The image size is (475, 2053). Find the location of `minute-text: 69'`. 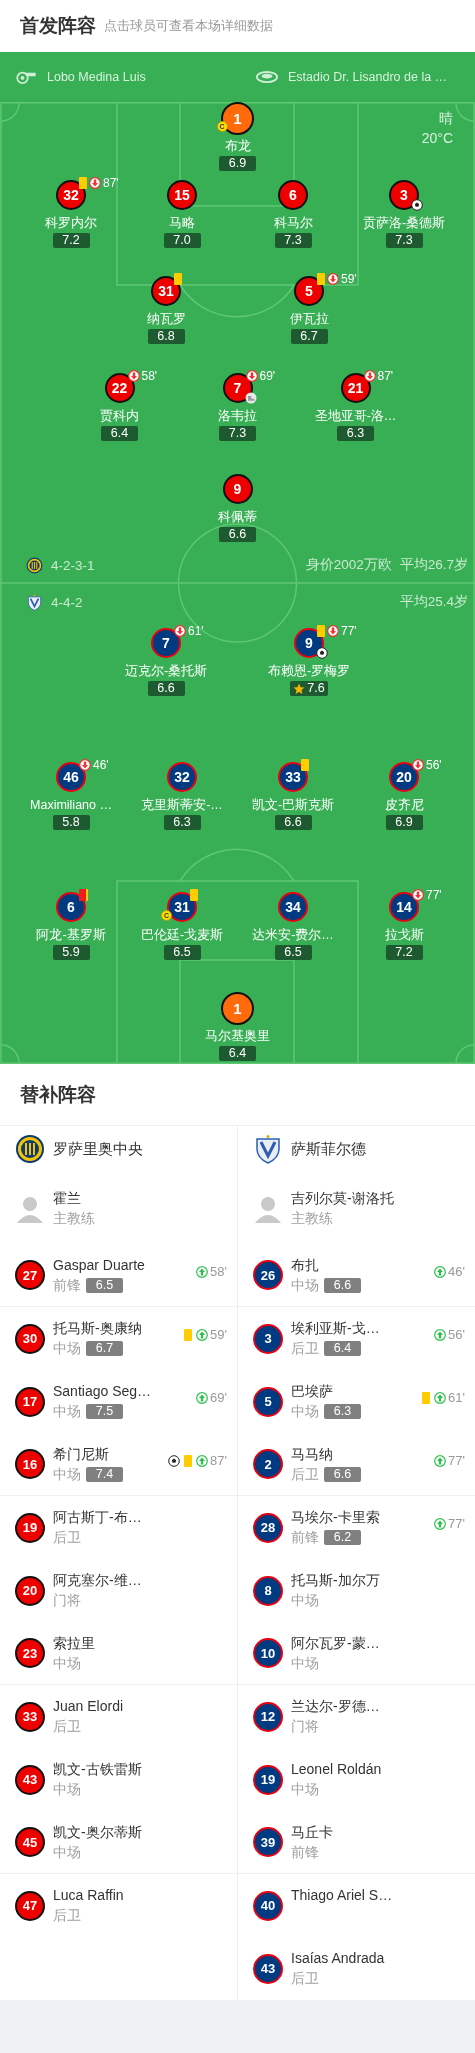

minute-text: 69' is located at coordinates (218, 1397).